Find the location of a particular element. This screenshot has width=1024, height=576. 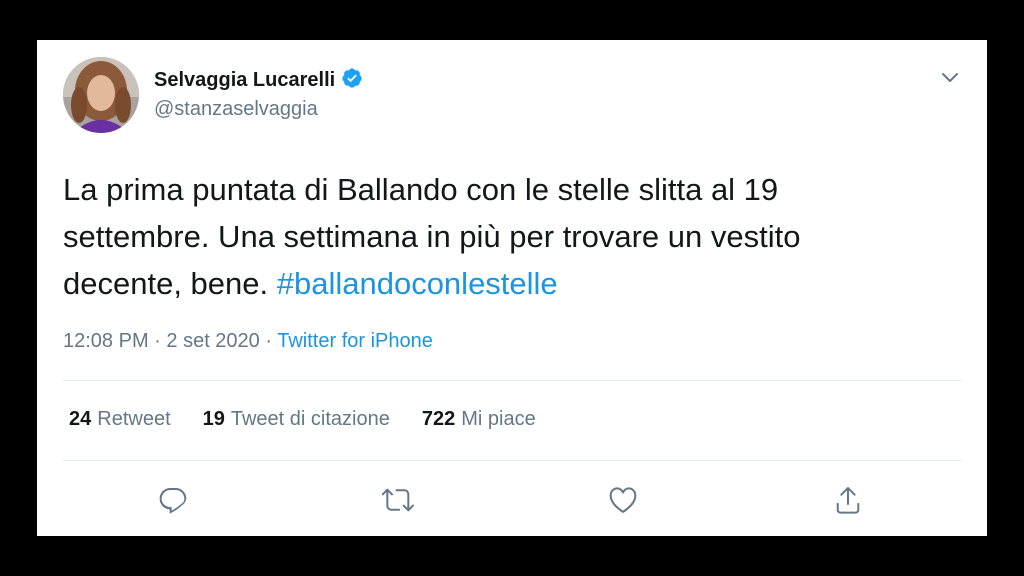

author-row: Selvaggia Lucarelli is located at coordinates (258, 80).